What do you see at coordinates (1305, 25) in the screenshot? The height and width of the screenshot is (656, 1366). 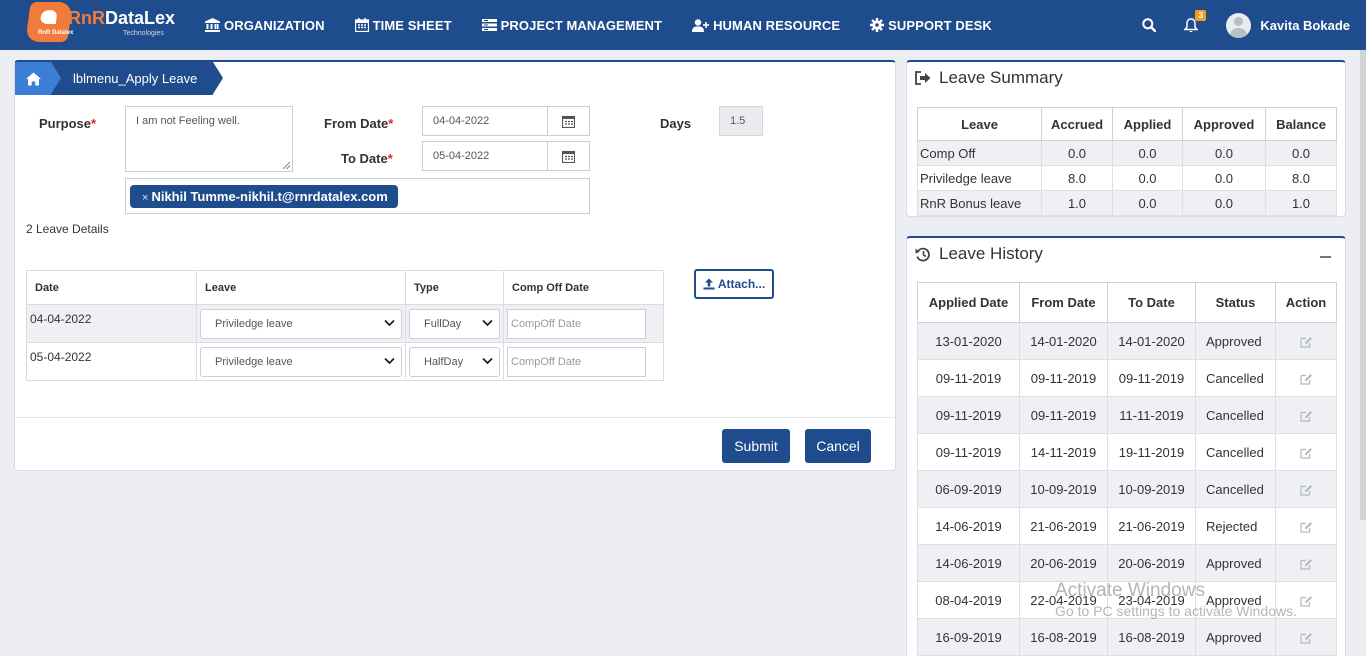 I see `user-name: Kavita Bokade` at bounding box center [1305, 25].